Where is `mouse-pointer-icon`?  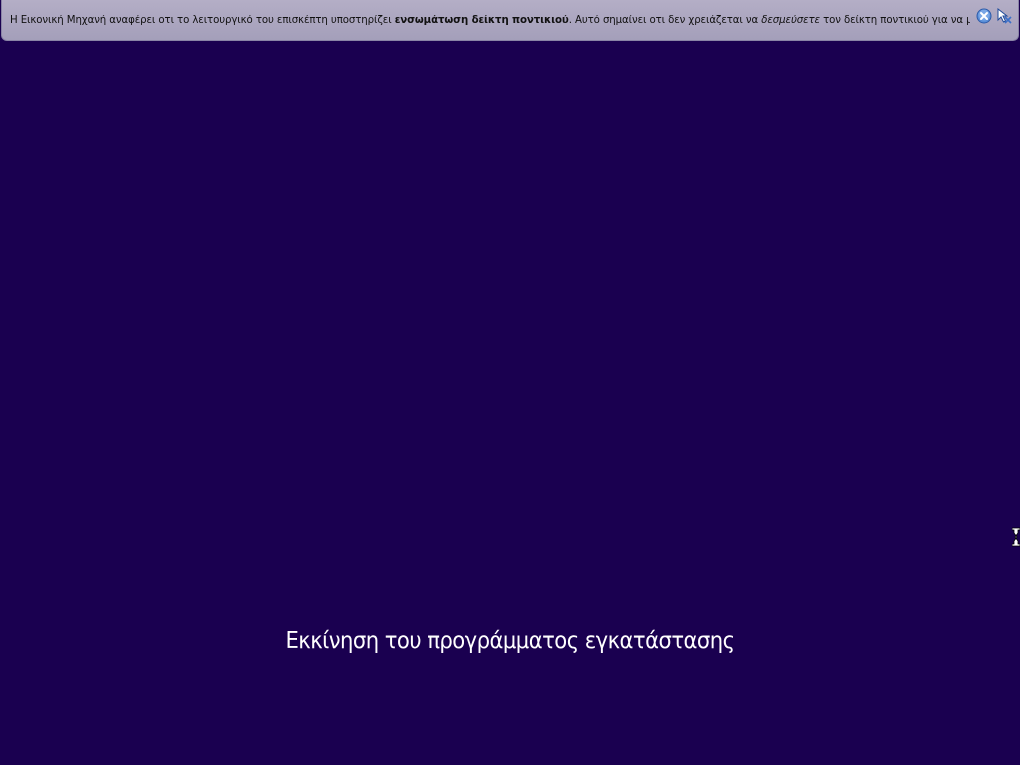 mouse-pointer-icon is located at coordinates (1004, 15).